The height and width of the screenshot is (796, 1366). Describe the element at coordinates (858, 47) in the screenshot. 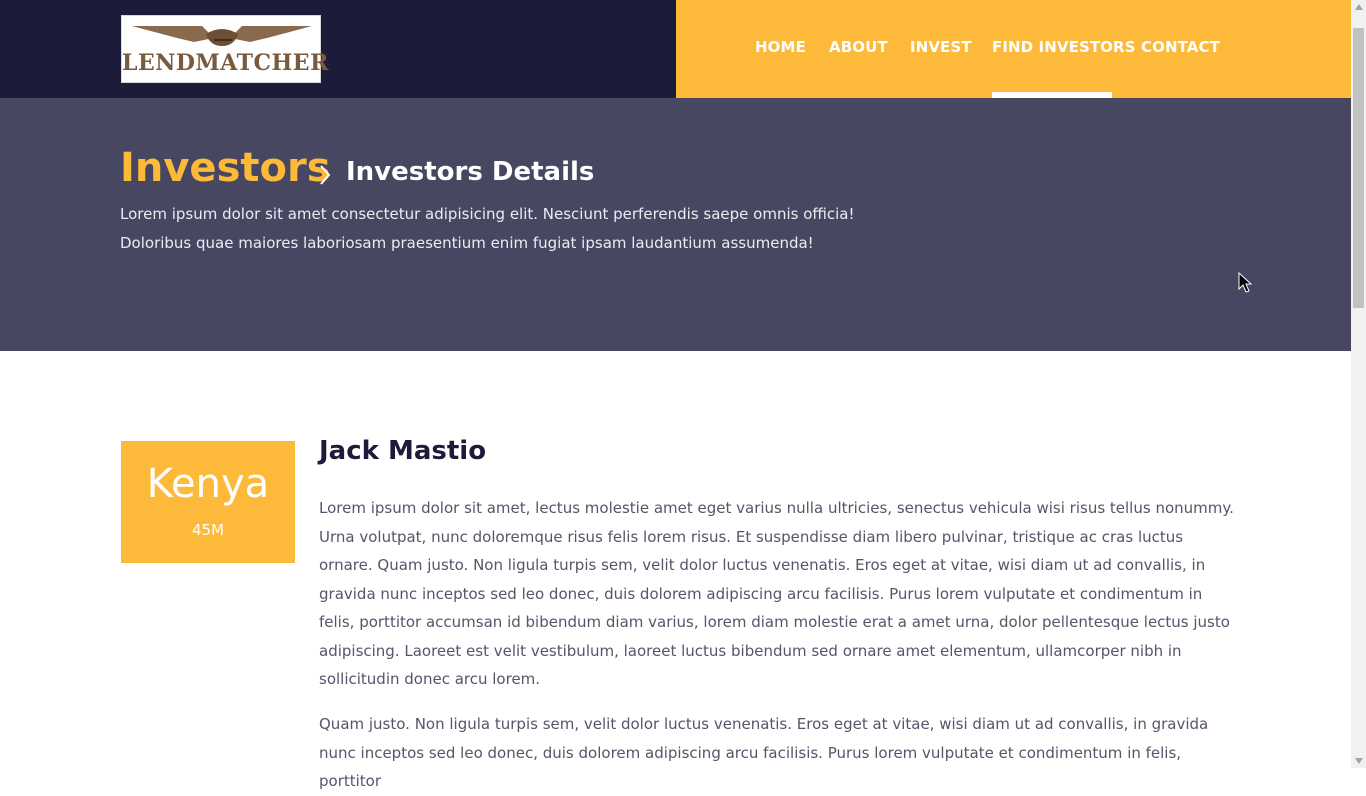

I see `nav-about: ABOUT` at that location.